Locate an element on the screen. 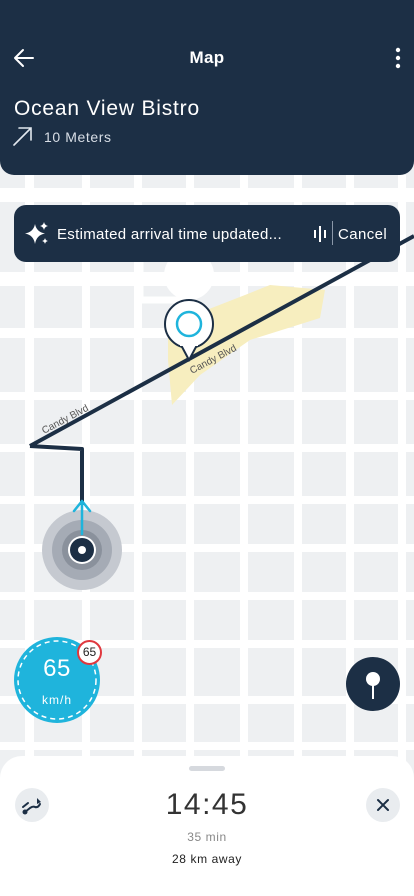 The height and width of the screenshot is (896, 414). map-pin-icon is located at coordinates (373, 685).